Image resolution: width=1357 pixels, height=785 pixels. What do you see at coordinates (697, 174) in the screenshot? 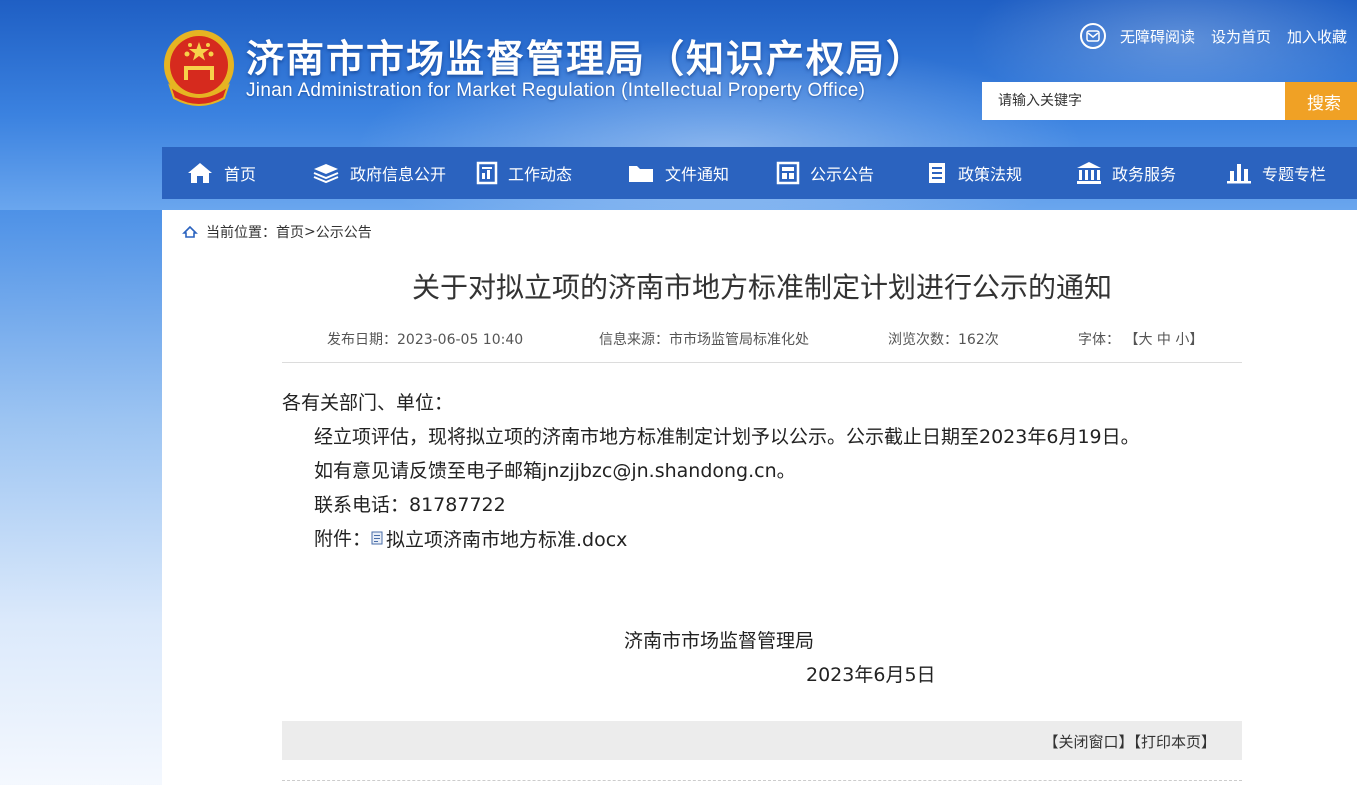
I see `nav-label: 文件通知` at bounding box center [697, 174].